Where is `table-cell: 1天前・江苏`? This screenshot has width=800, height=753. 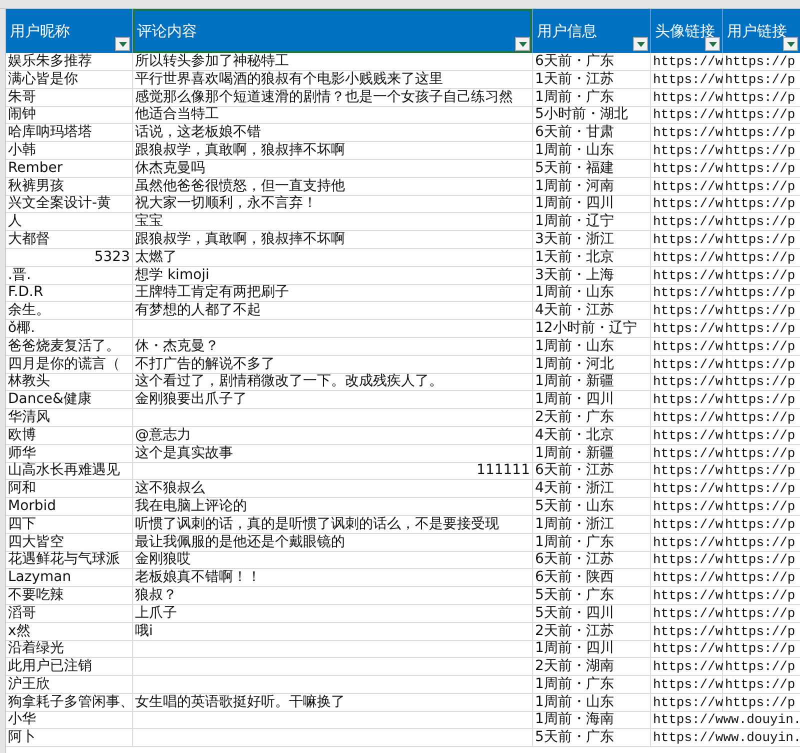 table-cell: 1天前・江苏 is located at coordinates (592, 79).